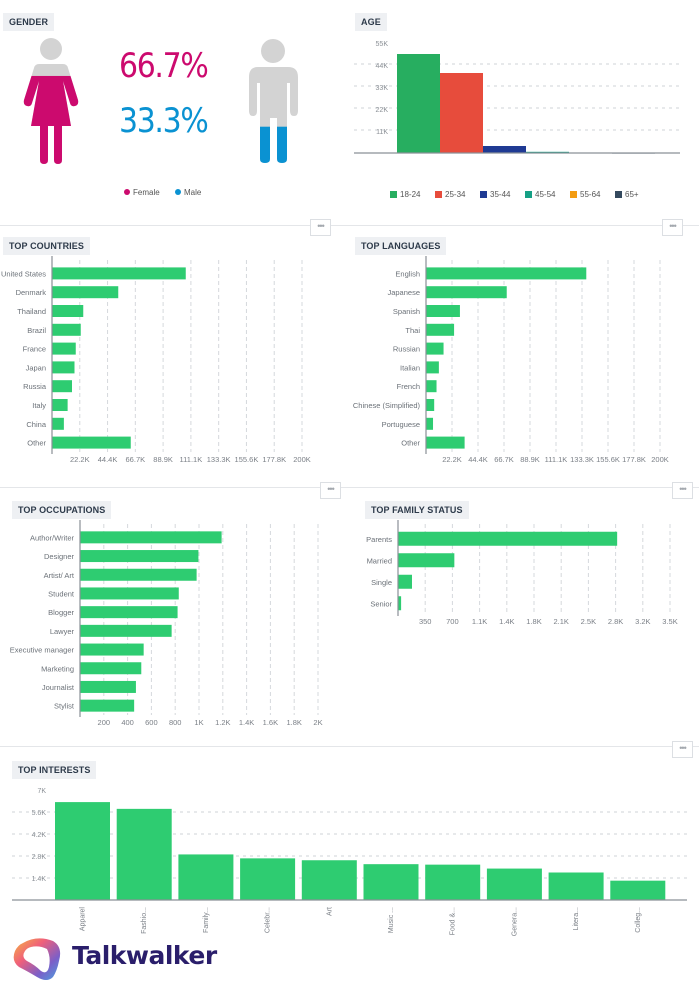  What do you see at coordinates (62, 510) in the screenshot?
I see `occupations-title: TOP OCCUPATIONS` at bounding box center [62, 510].